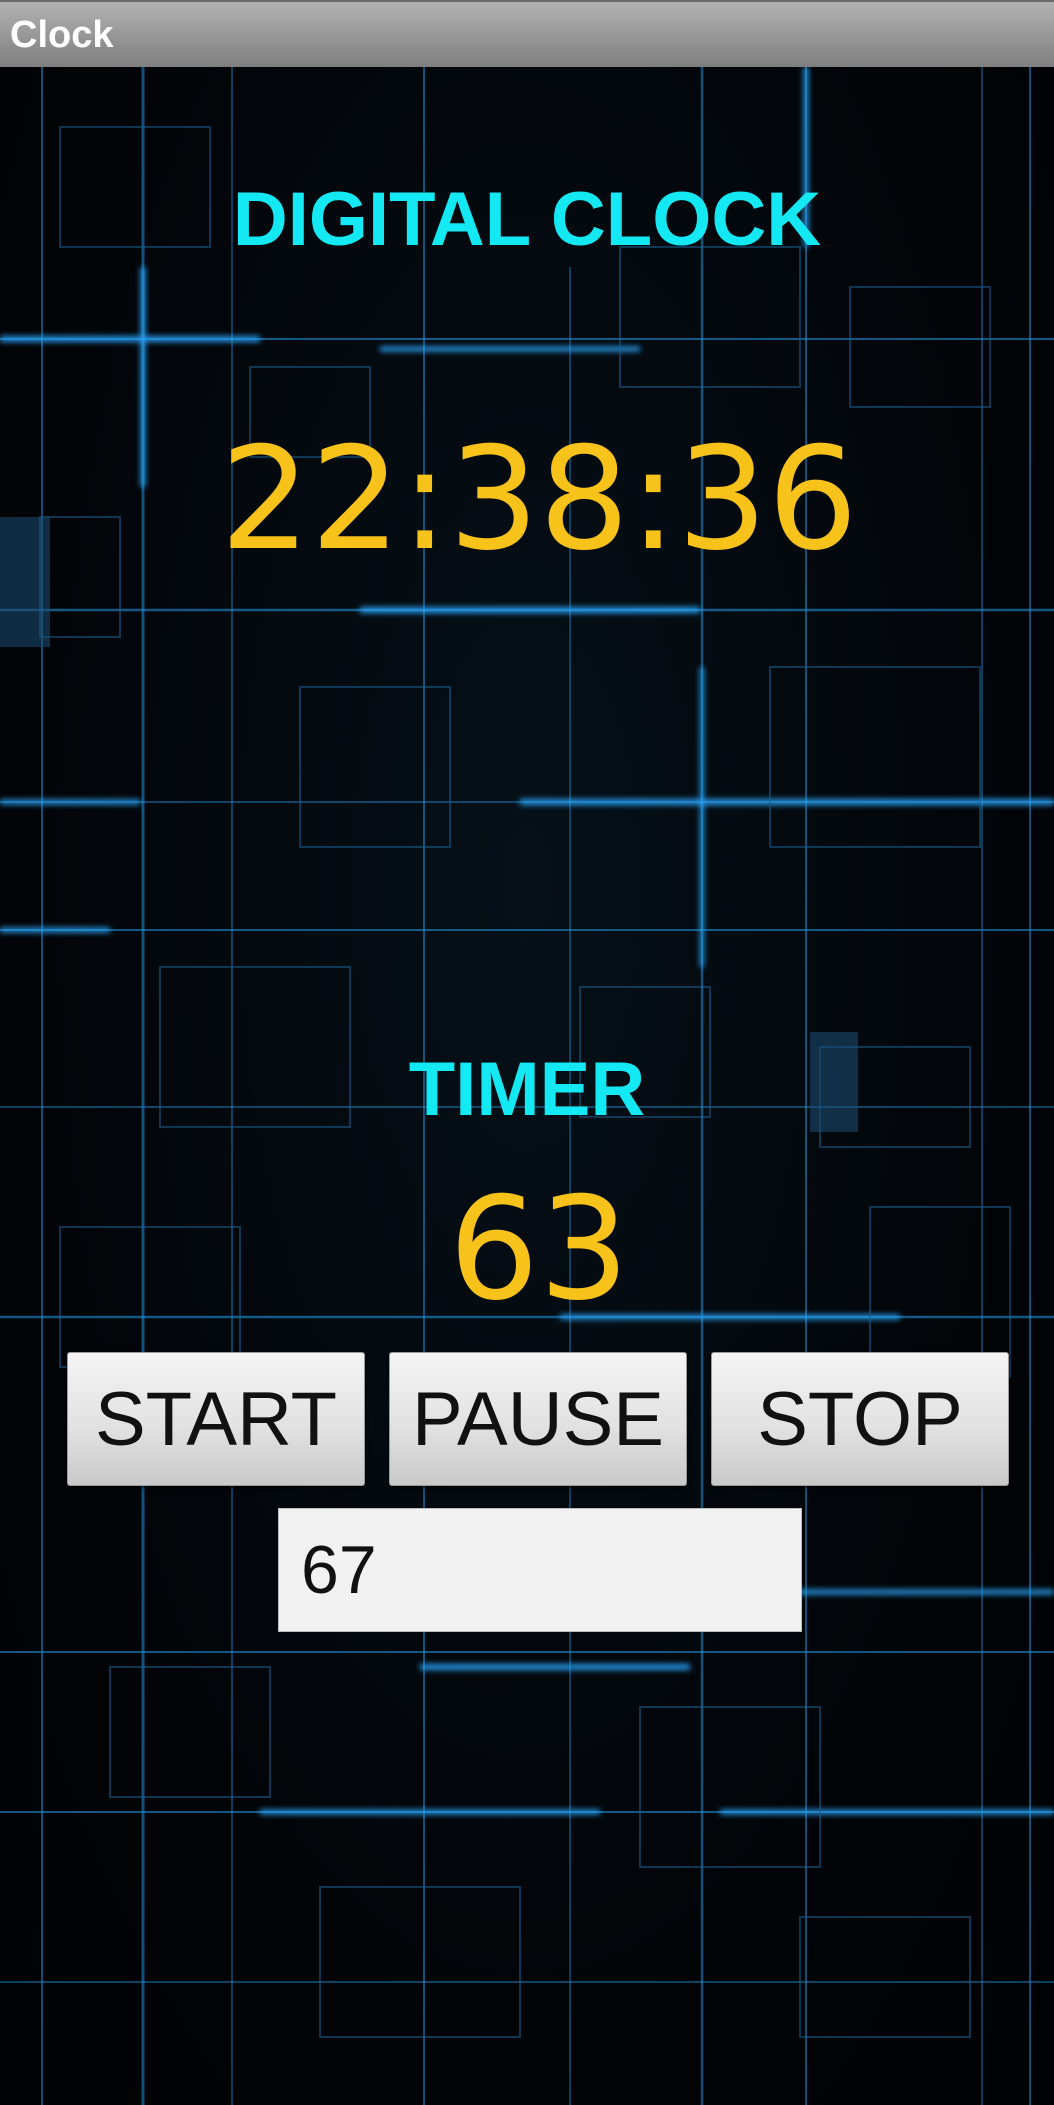  I want to click on timer-value-display: 63, so click(539, 1249).